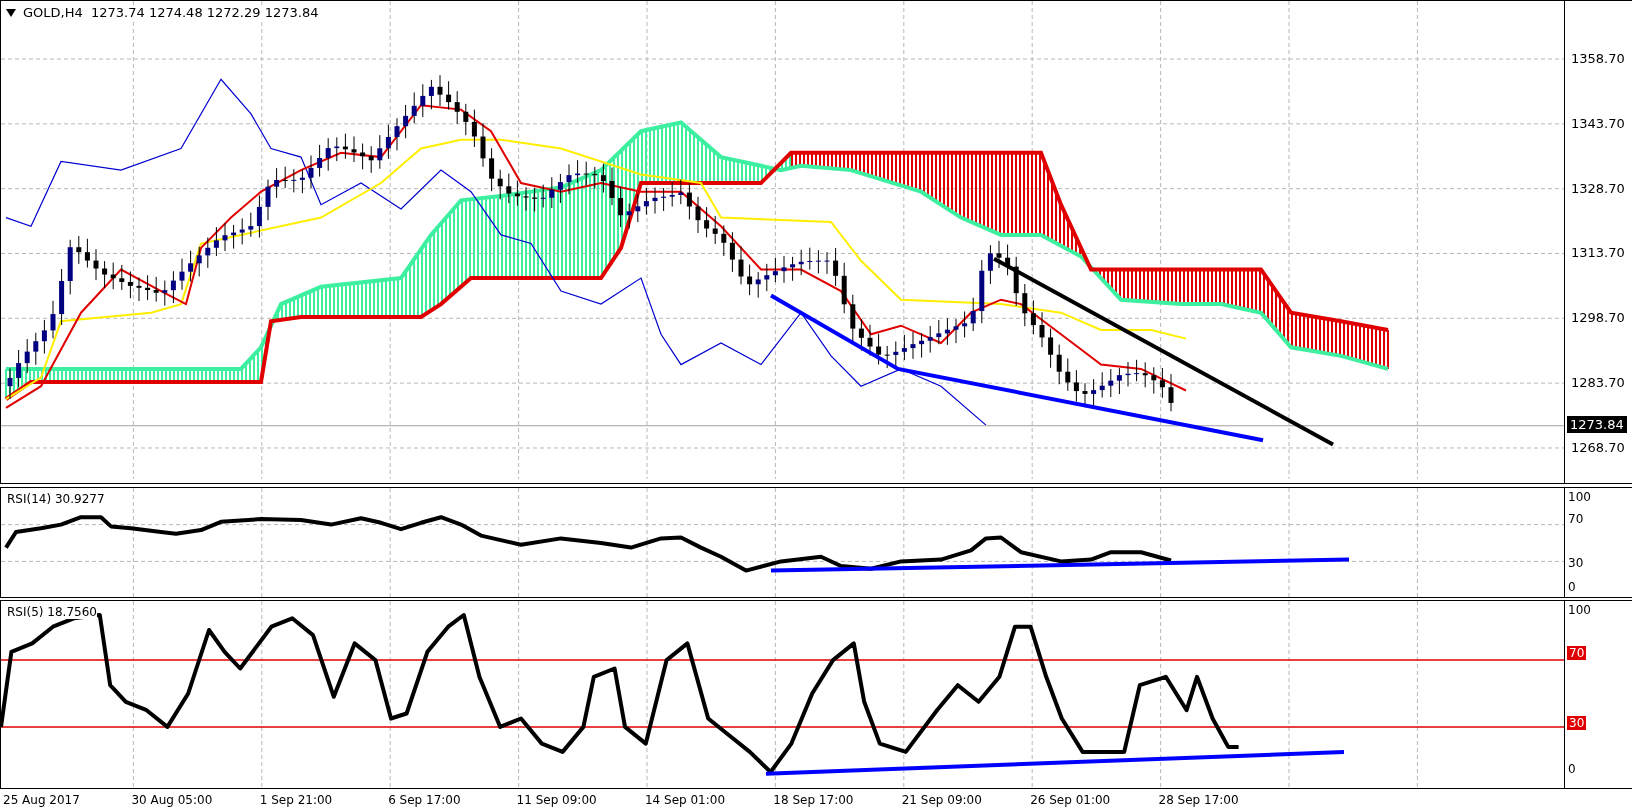  Describe the element at coordinates (1199, 800) in the screenshot. I see `time-label: 28 Sep 17:00` at that location.